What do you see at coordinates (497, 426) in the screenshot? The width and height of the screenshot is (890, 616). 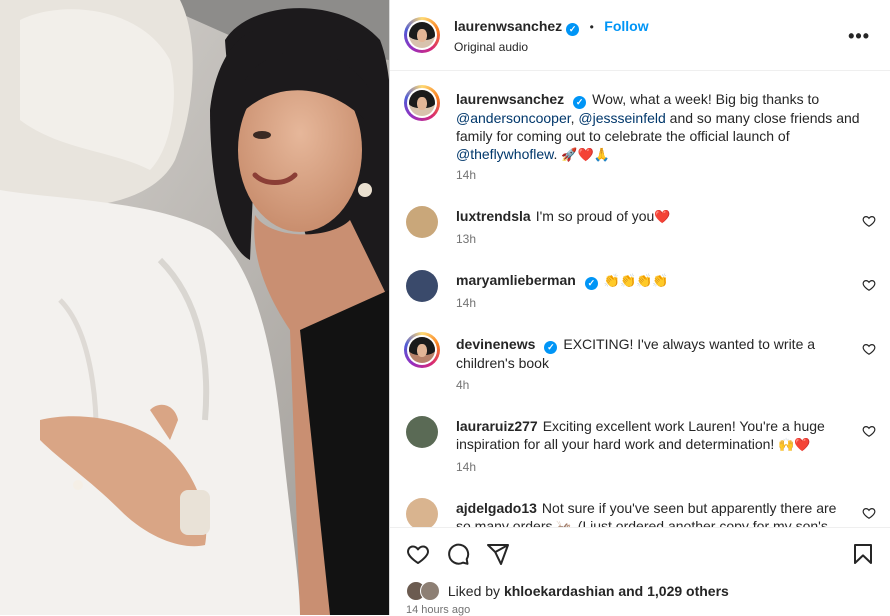 I see `commenter-username: lauraruiz277` at bounding box center [497, 426].